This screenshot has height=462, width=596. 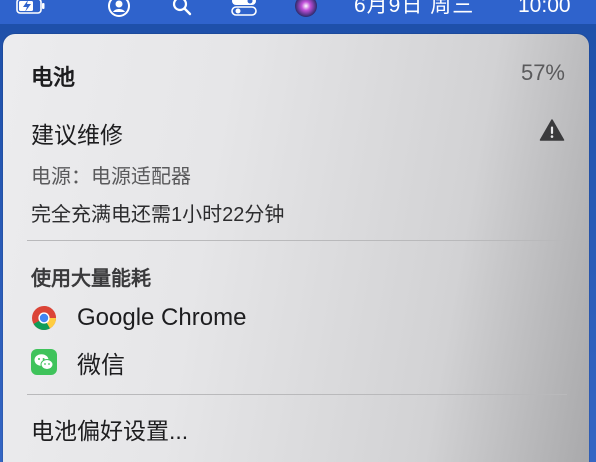 I want to click on user-icon, so click(x=120, y=9).